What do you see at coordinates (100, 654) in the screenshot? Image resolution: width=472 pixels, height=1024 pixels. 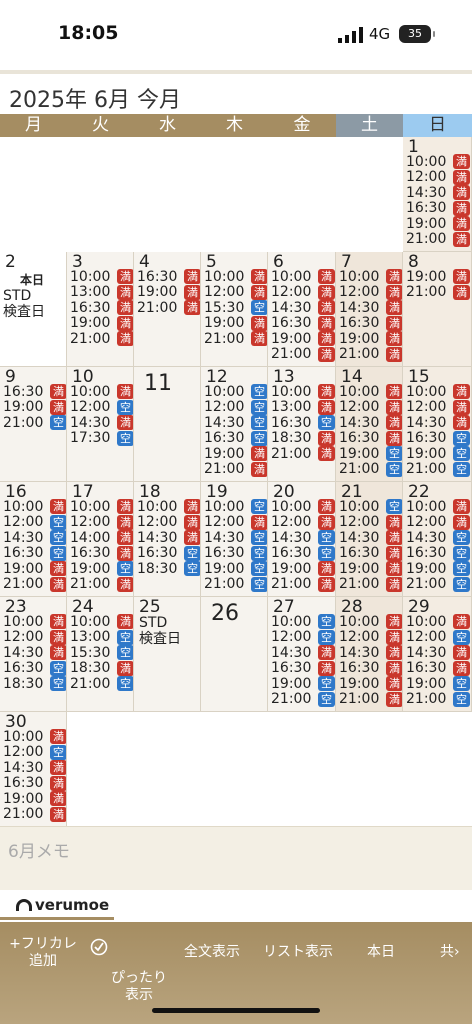 I see `day-cell: 24 10:00 満 13:00 空 15:30 空 18:30 満 21:00 空` at bounding box center [100, 654].